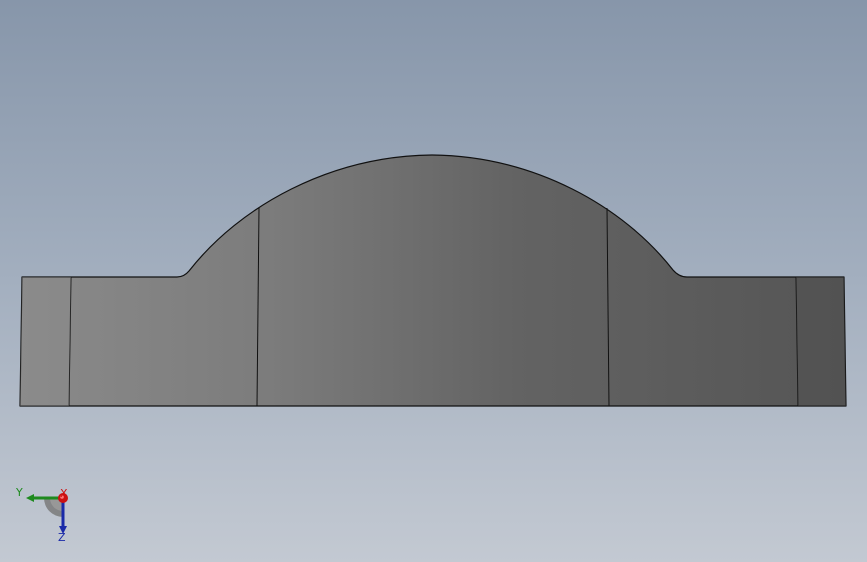 The image size is (867, 562). Describe the element at coordinates (62, 537) in the screenshot. I see `axis-z-label: Z` at that location.